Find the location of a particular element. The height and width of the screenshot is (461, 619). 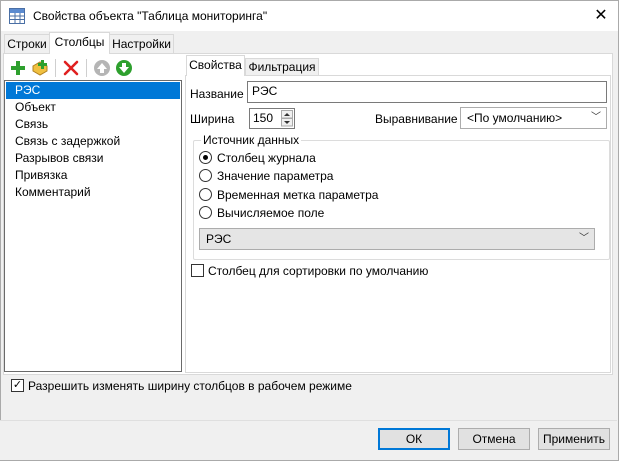

move-down-icon is located at coordinates (124, 68).